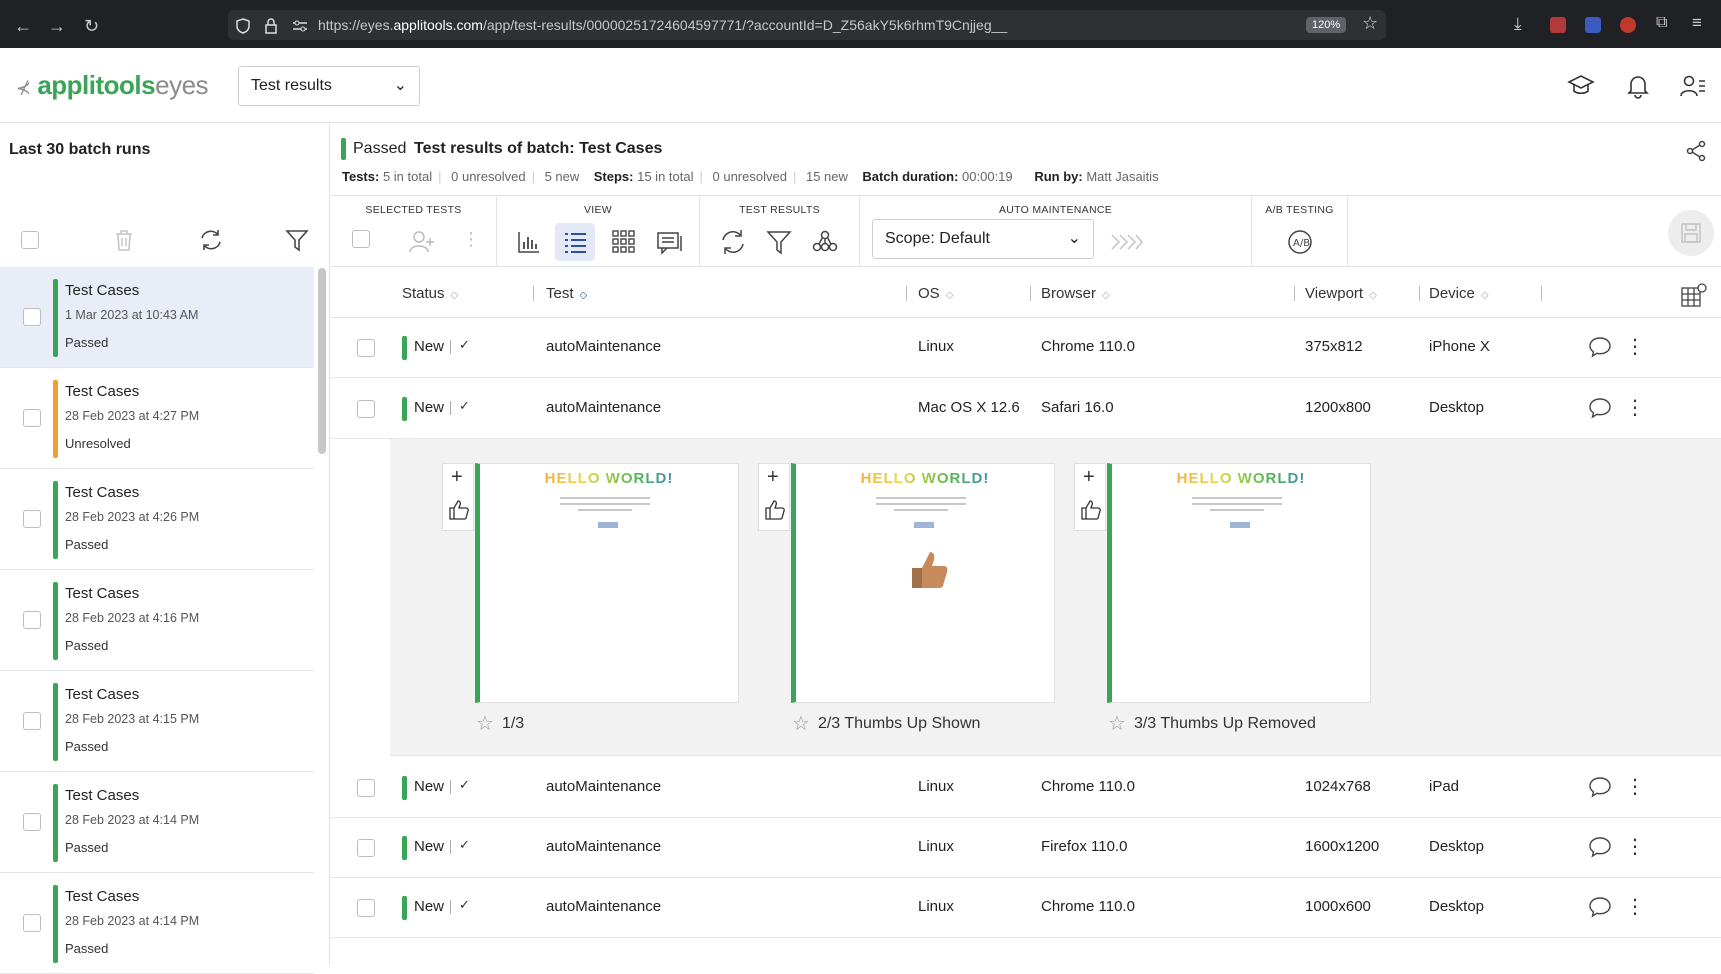 This screenshot has height=974, width=1721. What do you see at coordinates (1126, 242) in the screenshot?
I see `apply-maintenance-icon` at bounding box center [1126, 242].